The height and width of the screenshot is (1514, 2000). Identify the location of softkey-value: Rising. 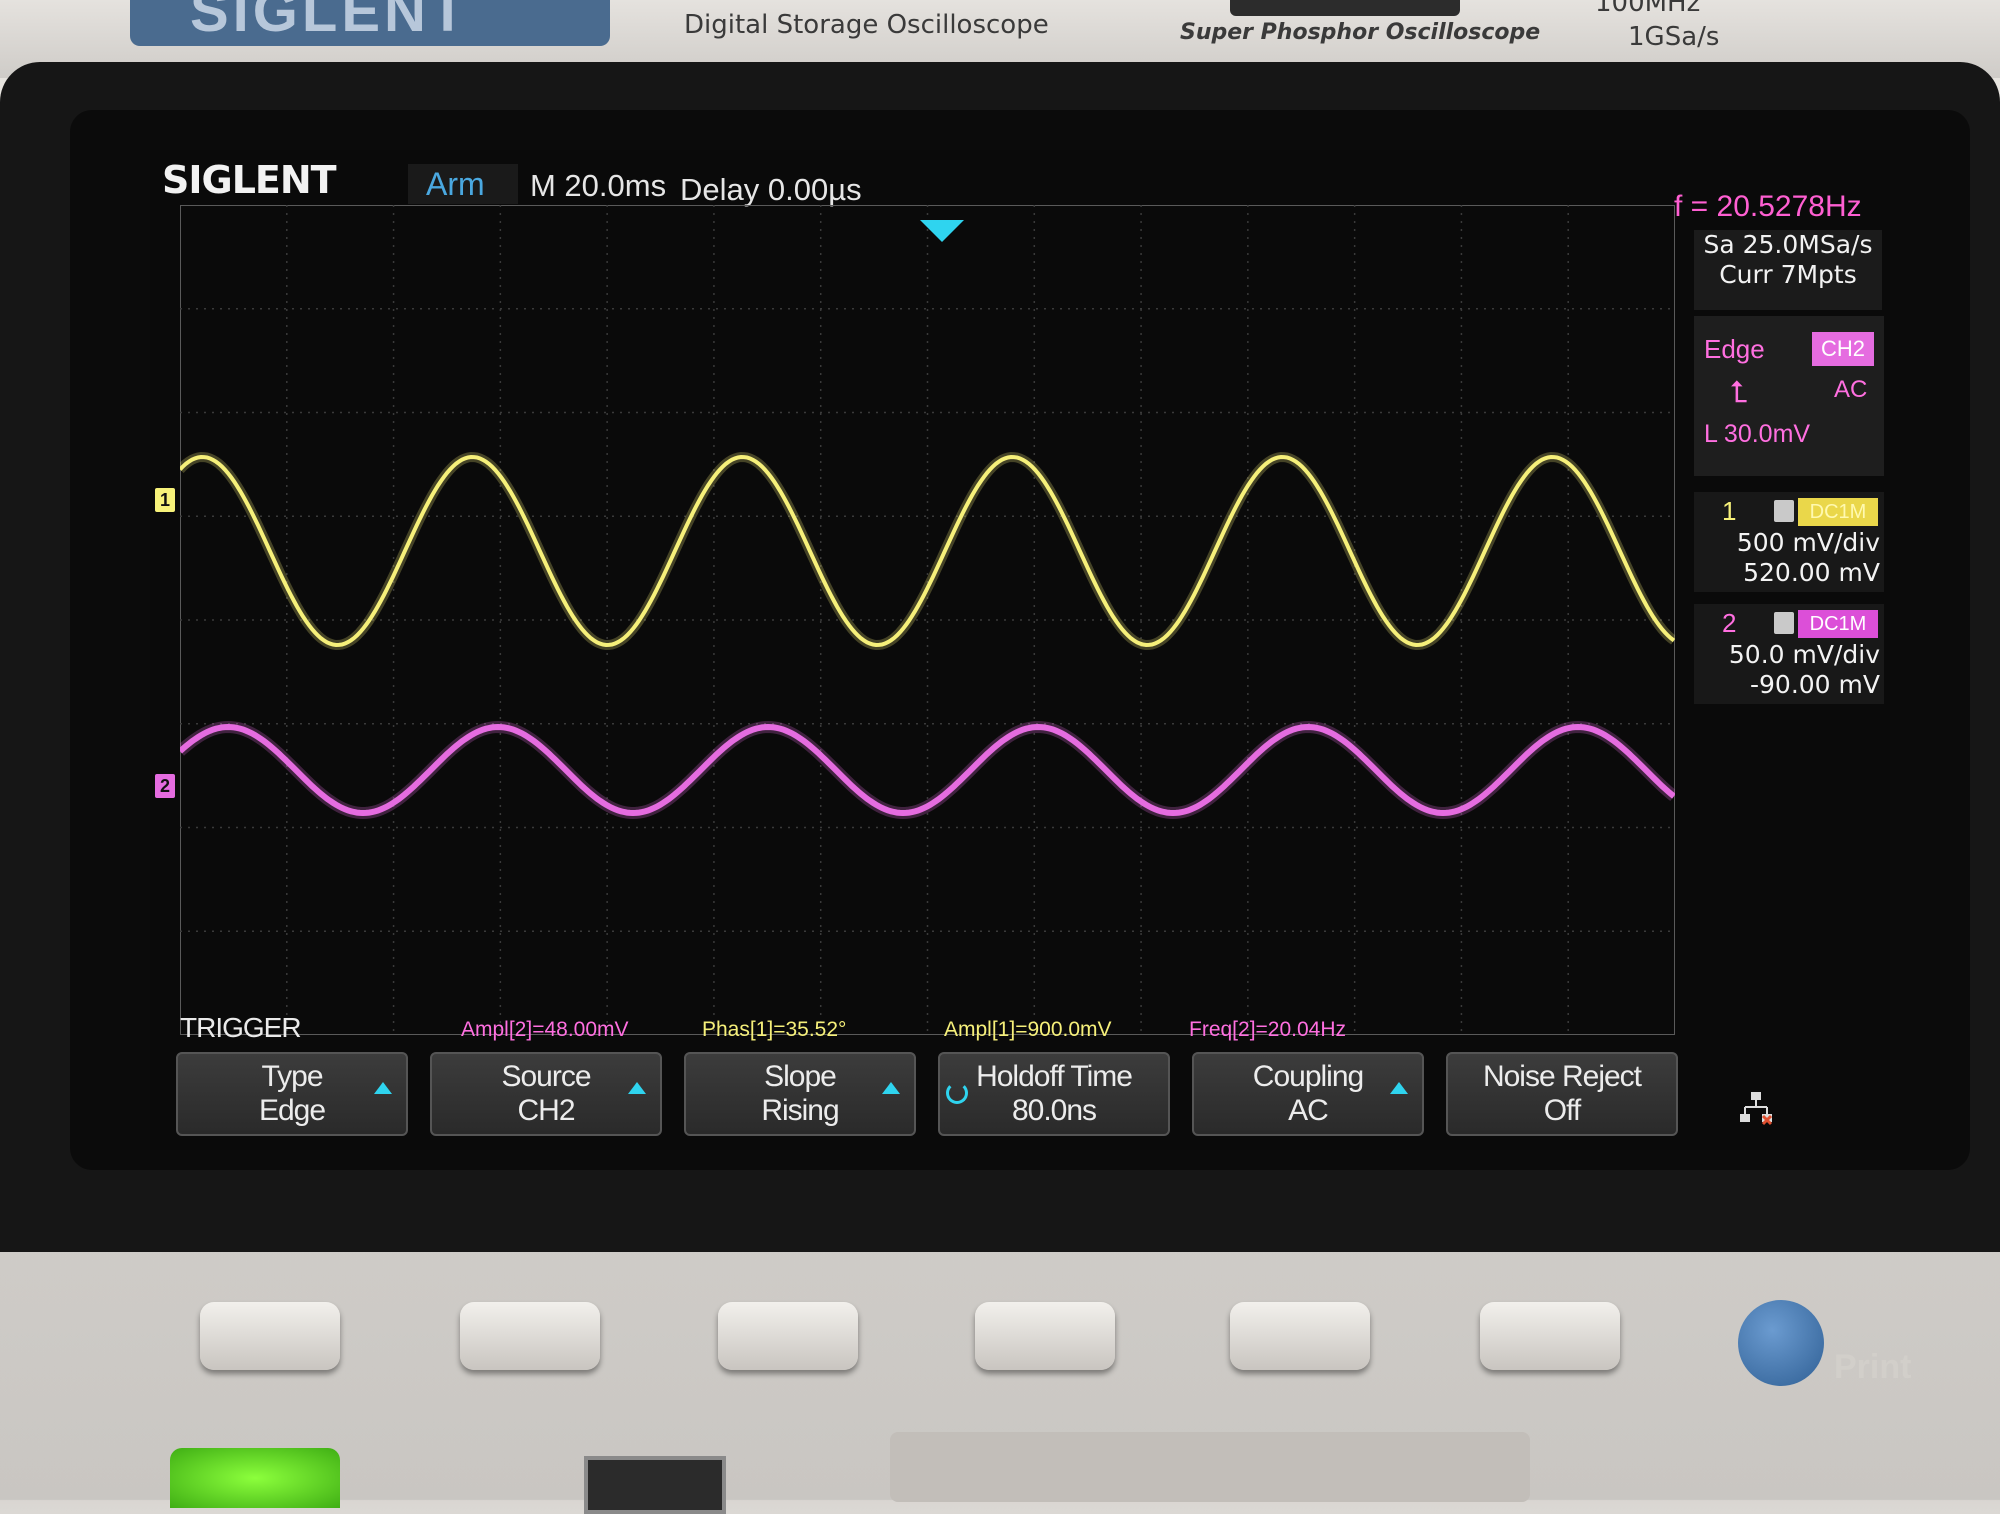
(800, 1110).